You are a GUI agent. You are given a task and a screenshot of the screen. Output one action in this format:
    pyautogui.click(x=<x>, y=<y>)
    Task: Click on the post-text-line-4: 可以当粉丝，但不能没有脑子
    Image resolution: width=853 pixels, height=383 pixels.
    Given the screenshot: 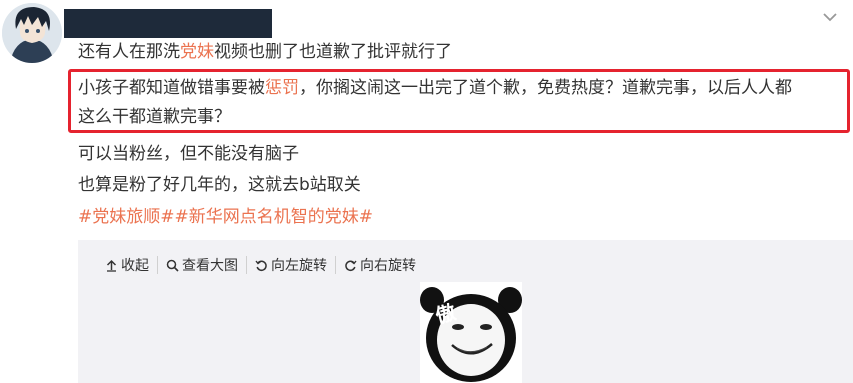 What is the action you would take?
    pyautogui.click(x=188, y=154)
    